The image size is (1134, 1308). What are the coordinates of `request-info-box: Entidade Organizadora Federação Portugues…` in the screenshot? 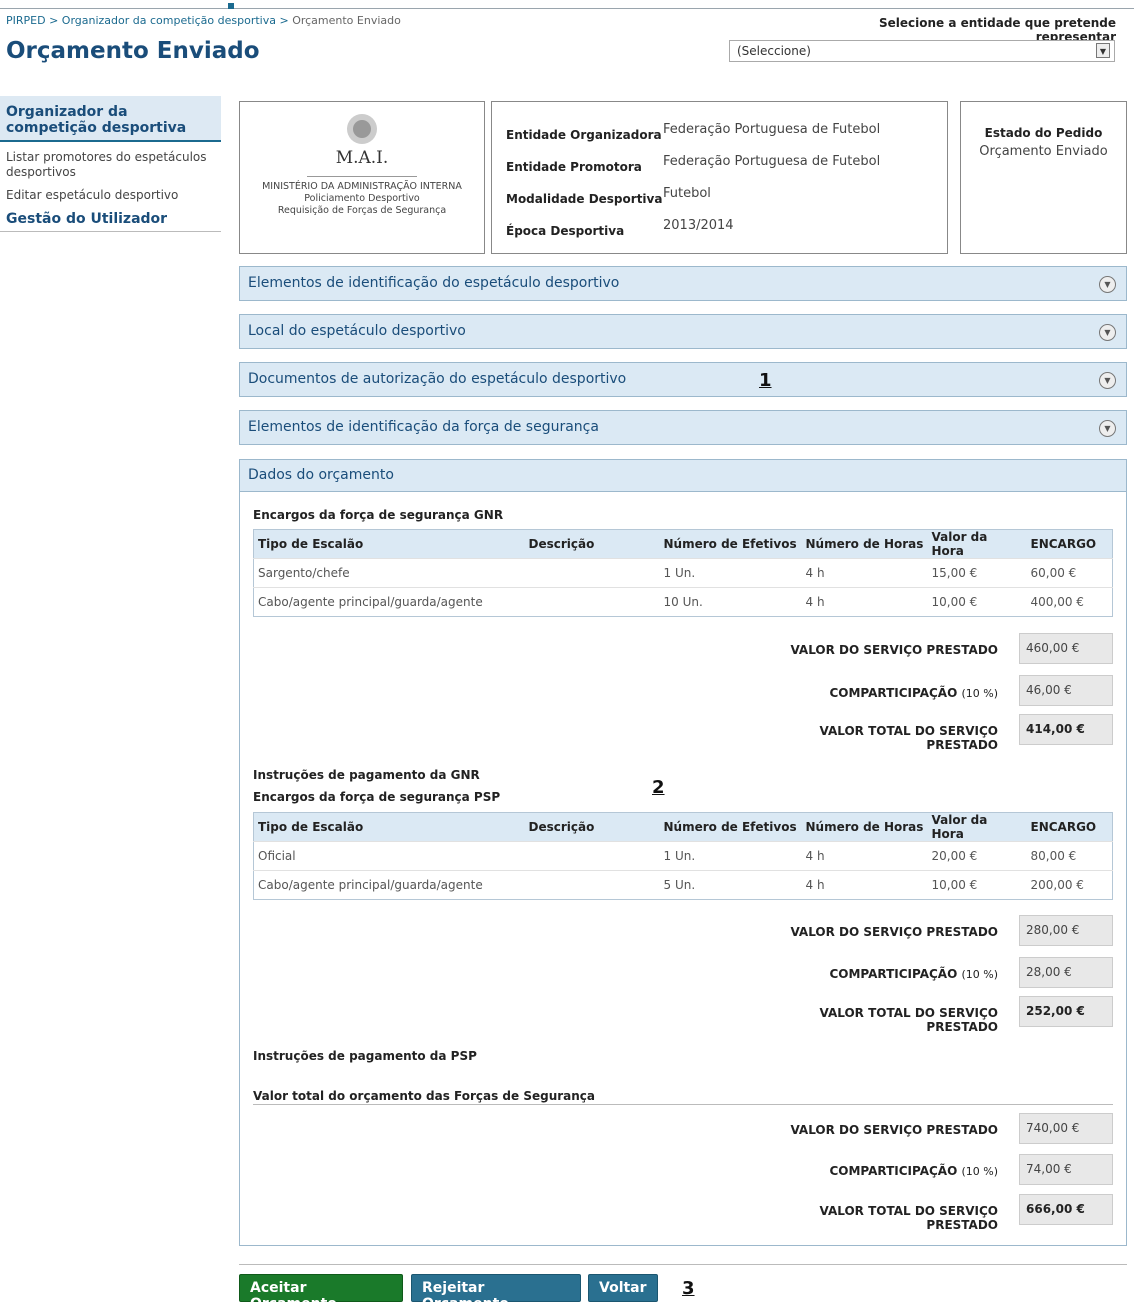 It's located at (719, 177).